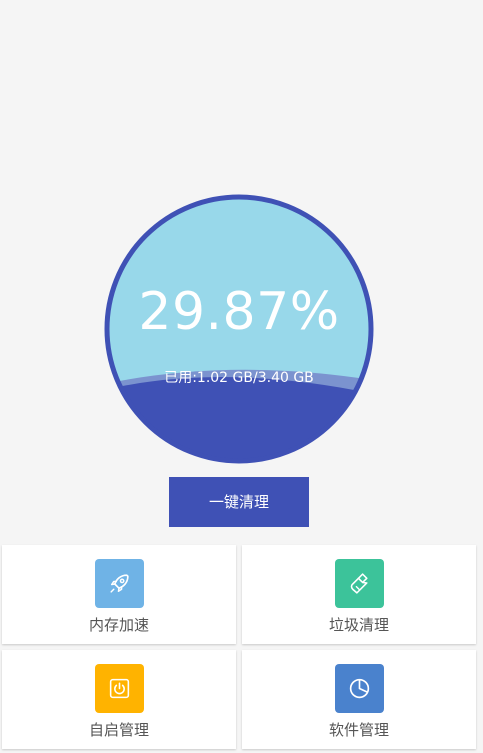 The width and height of the screenshot is (483, 753). I want to click on tile-memory-boost: 内存加速, so click(119, 594).